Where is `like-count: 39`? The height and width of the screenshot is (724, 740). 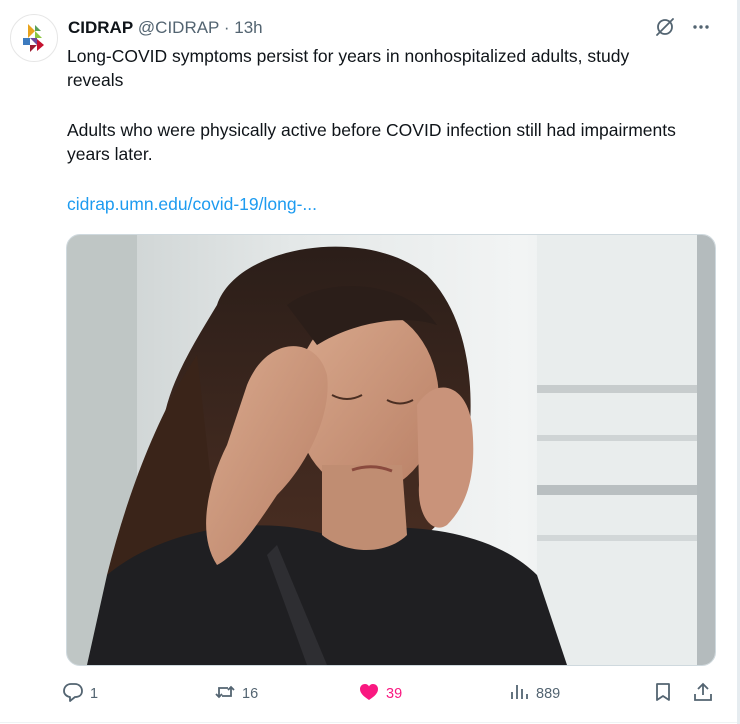 like-count: 39 is located at coordinates (394, 694).